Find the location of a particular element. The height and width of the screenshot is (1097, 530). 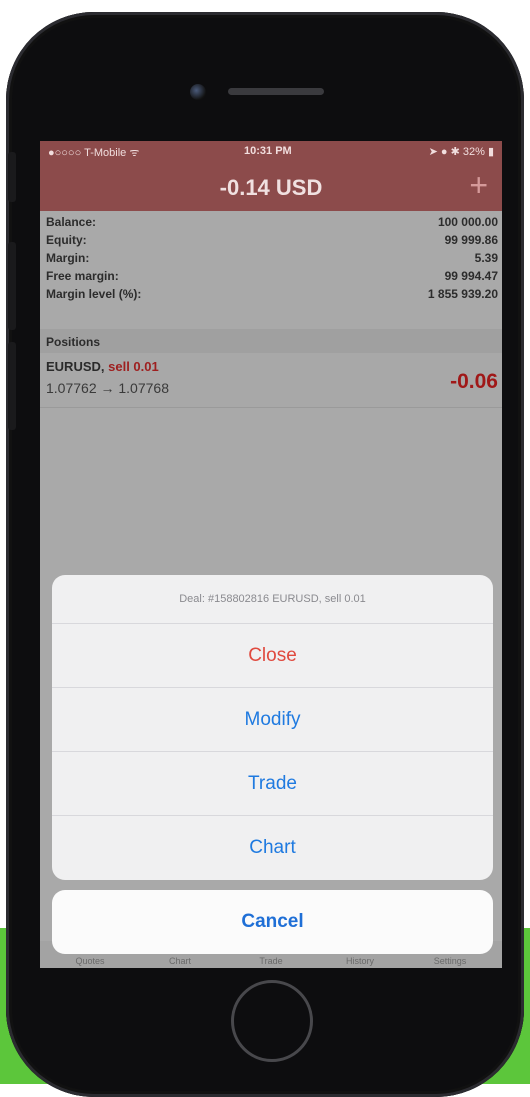

volume-down-button is located at coordinates (12, 386).